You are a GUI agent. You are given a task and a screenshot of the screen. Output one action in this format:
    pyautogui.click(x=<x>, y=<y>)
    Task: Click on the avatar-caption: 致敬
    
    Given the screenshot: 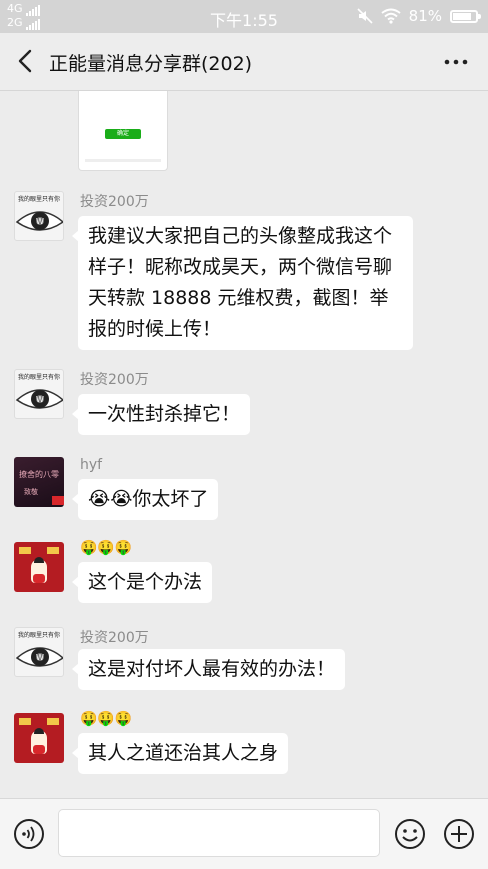 What is the action you would take?
    pyautogui.click(x=31, y=492)
    